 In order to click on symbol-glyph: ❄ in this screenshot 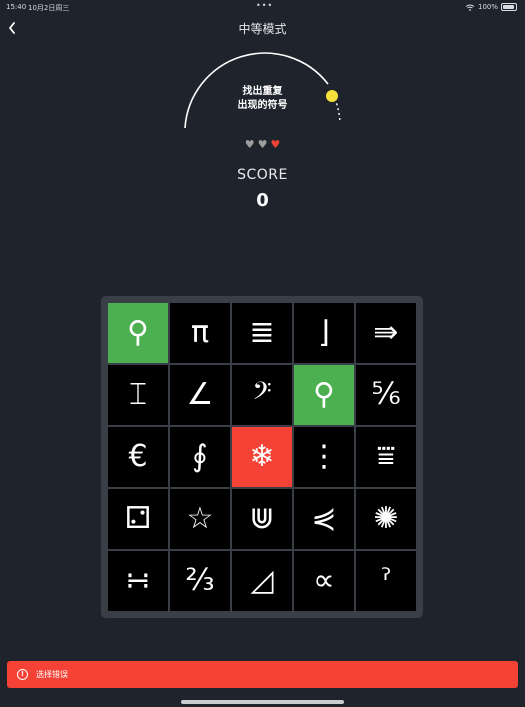, I will do `click(262, 456)`.